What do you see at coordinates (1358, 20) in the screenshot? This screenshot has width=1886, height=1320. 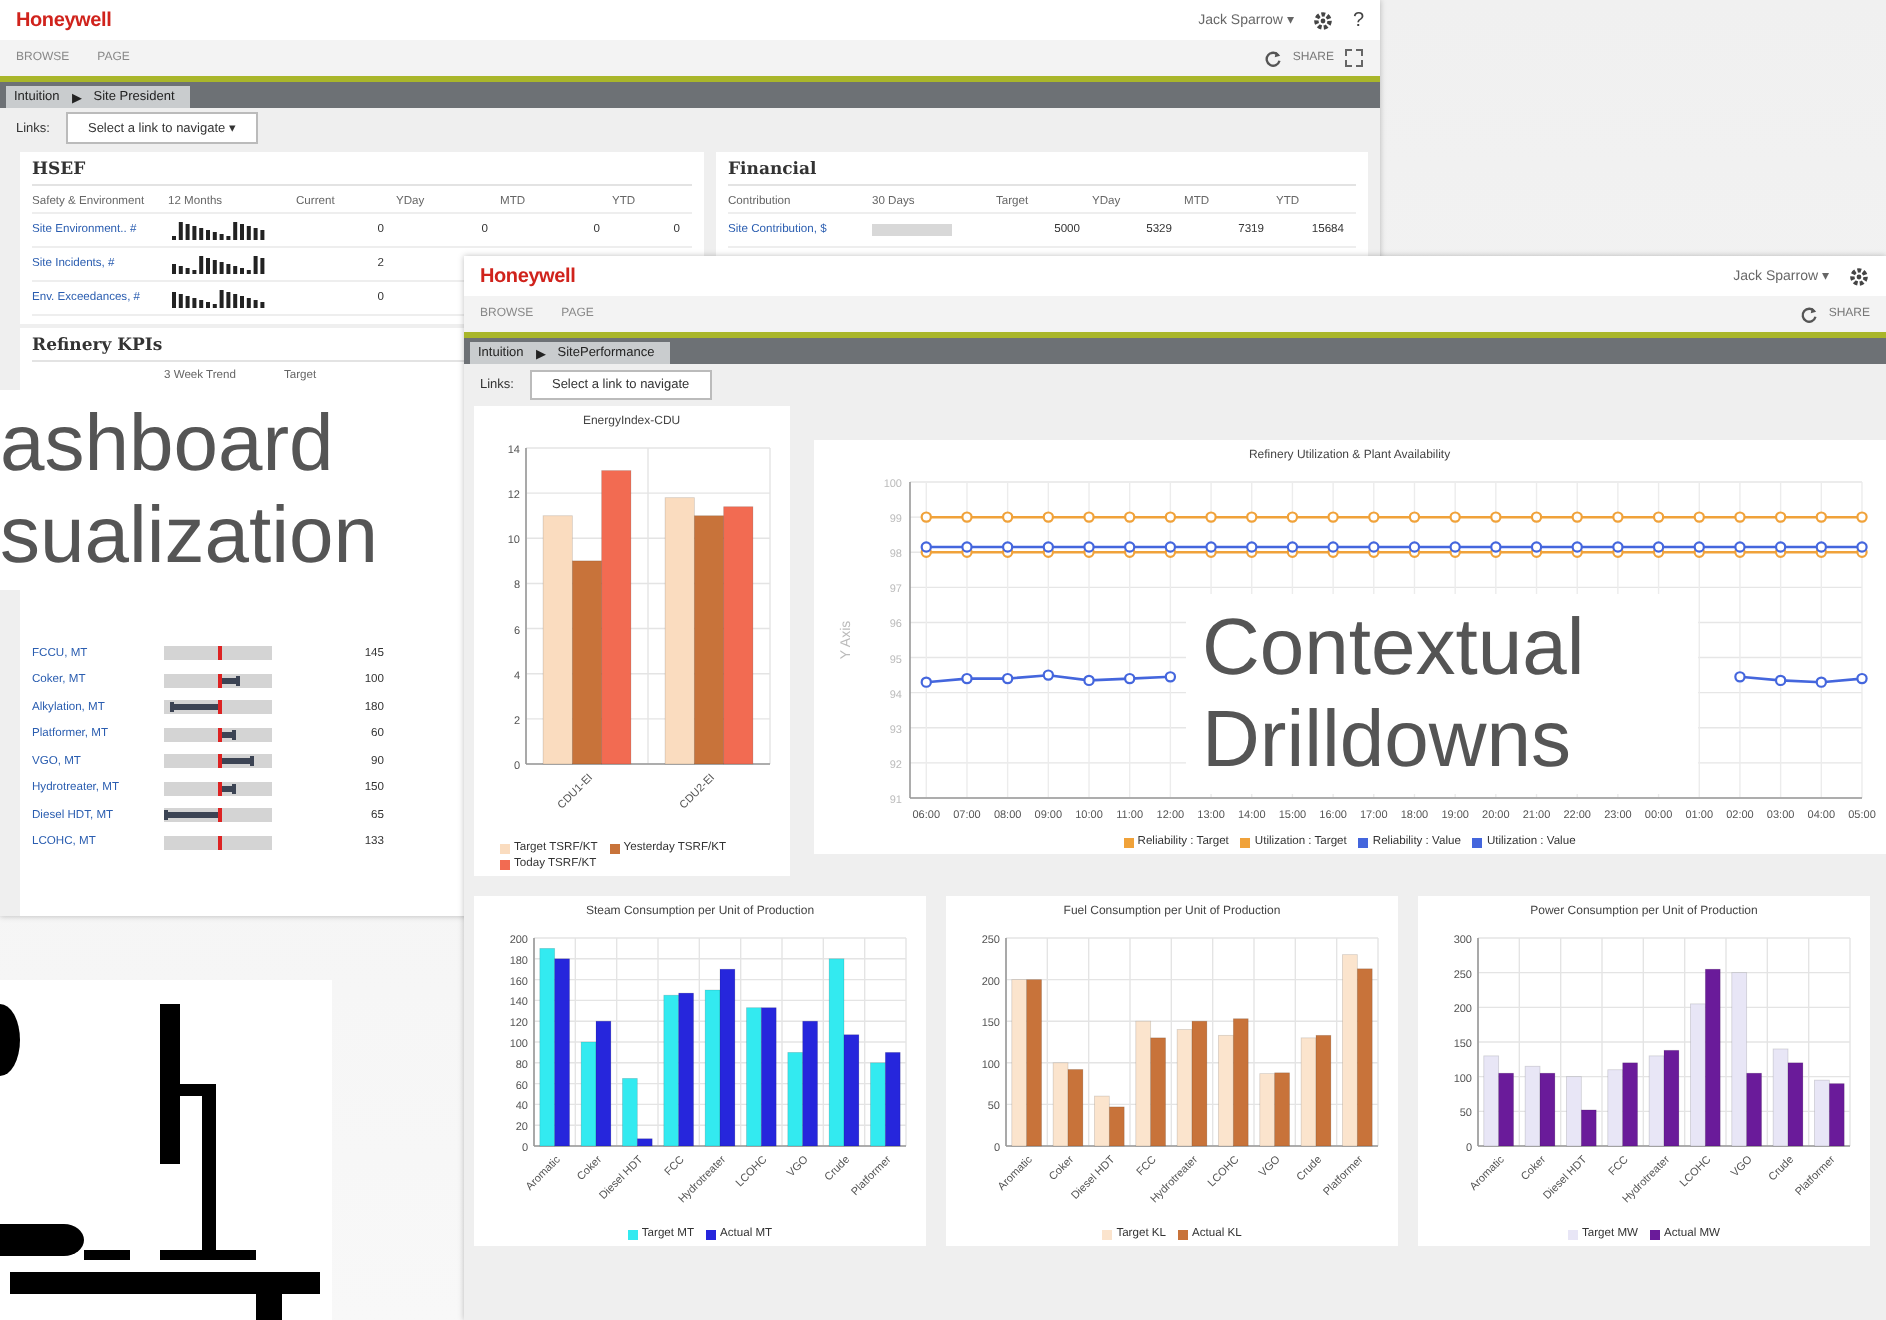 I see `help-link: ?` at bounding box center [1358, 20].